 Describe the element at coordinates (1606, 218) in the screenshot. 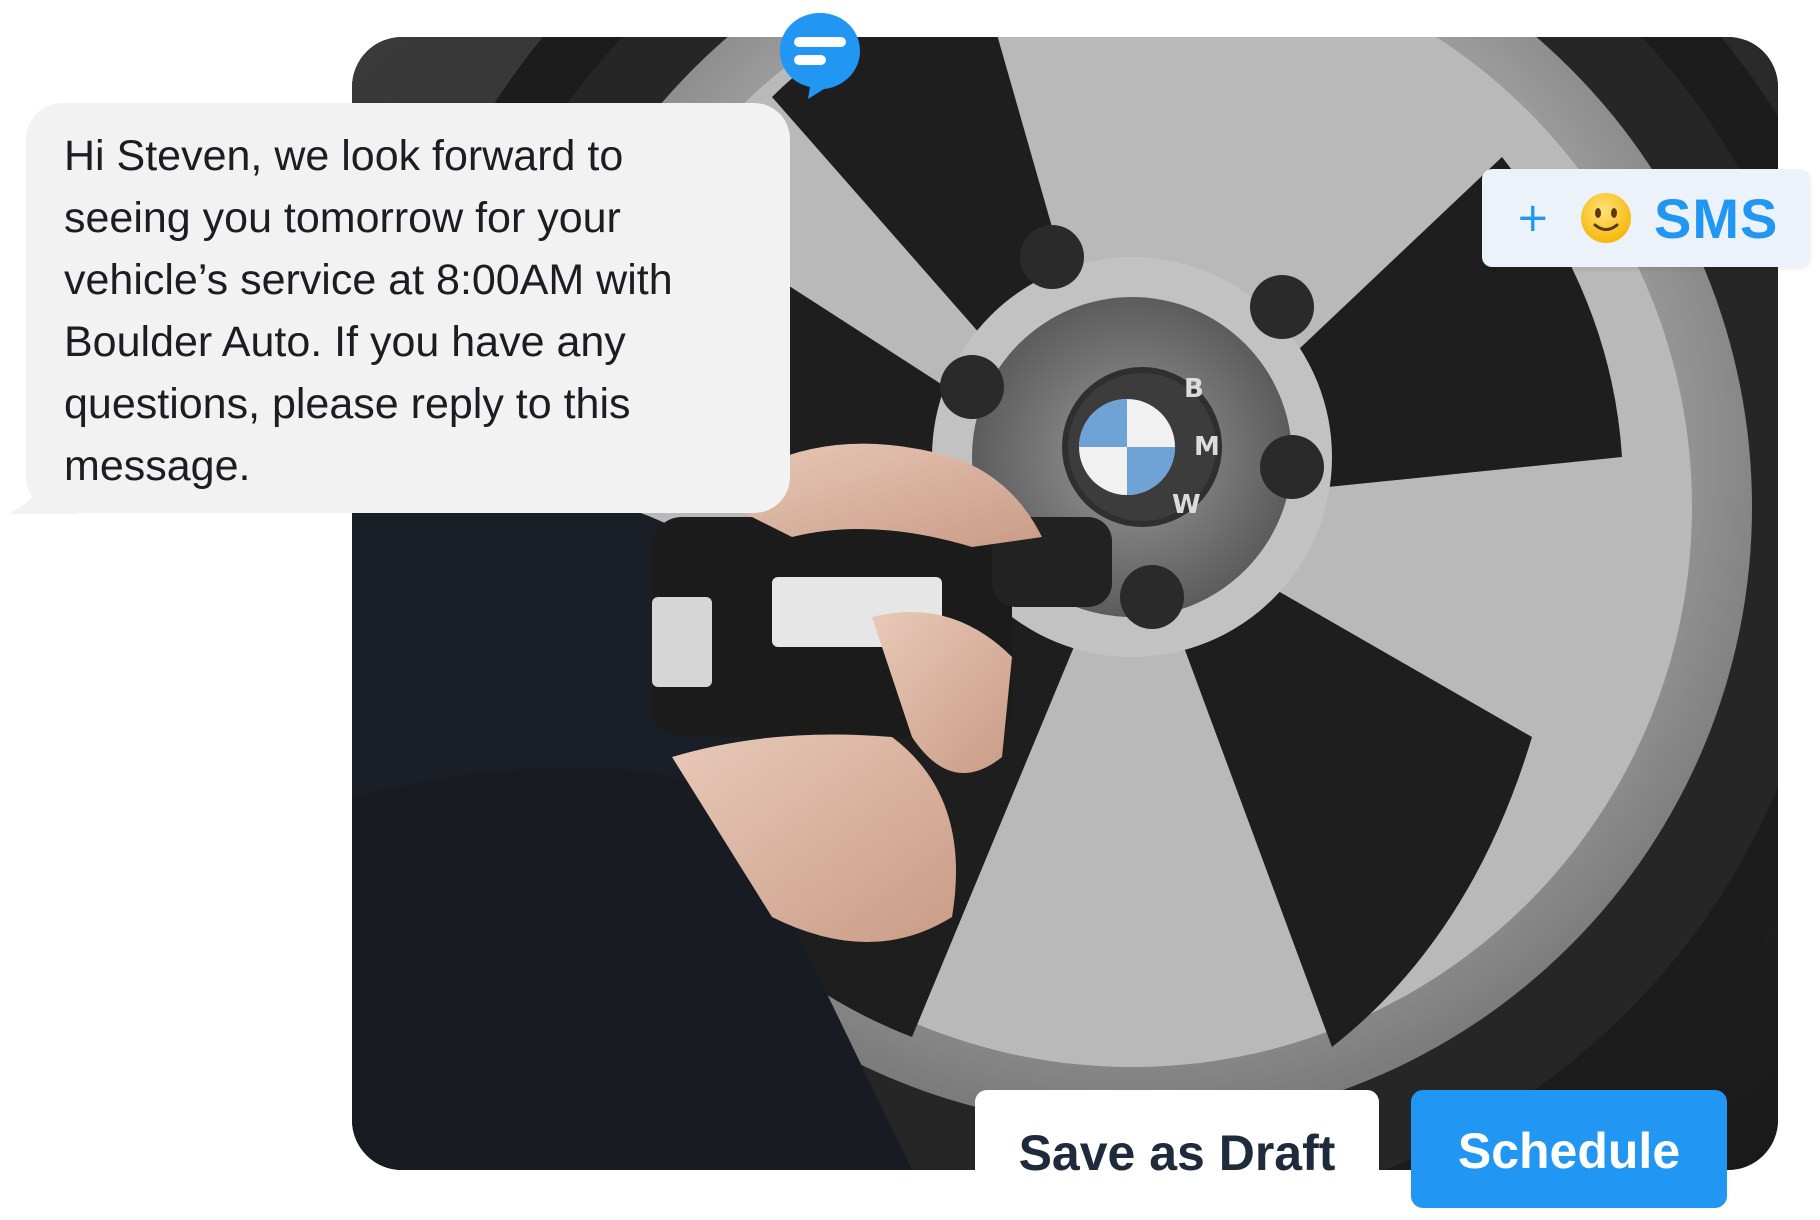

I see `smiley-face-icon` at that location.